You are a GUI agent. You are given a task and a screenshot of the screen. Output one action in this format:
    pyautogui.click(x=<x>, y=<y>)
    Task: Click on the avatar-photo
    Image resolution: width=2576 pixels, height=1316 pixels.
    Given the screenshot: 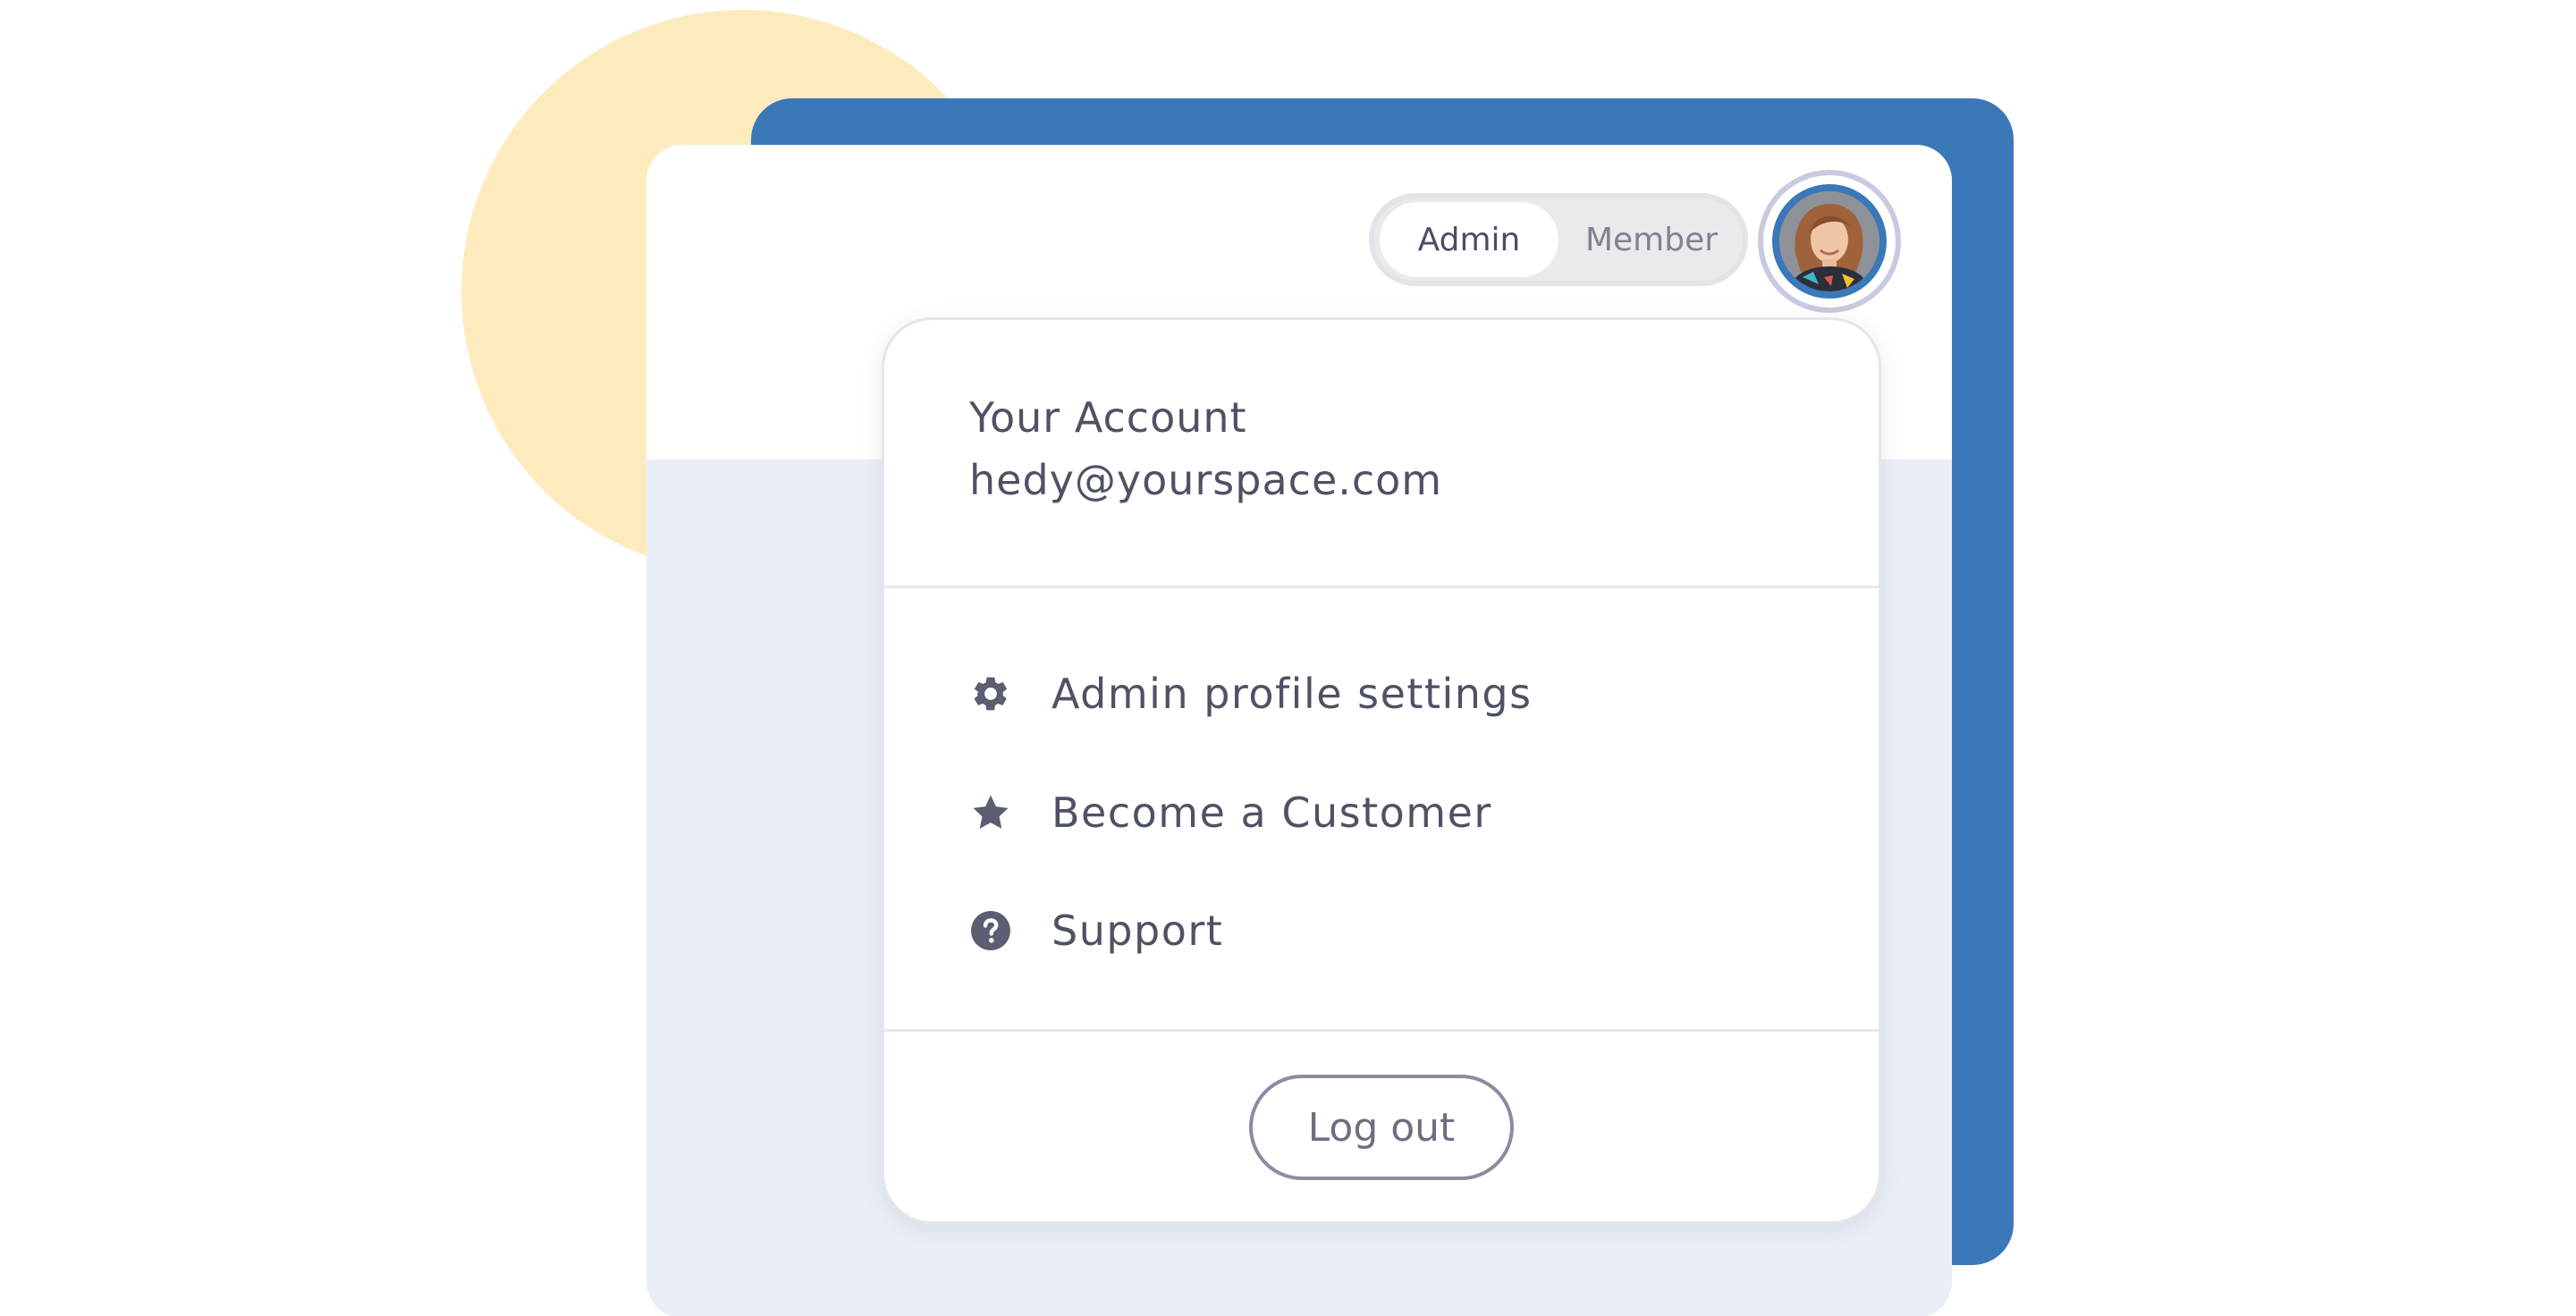 What is the action you would take?
    pyautogui.click(x=1829, y=241)
    